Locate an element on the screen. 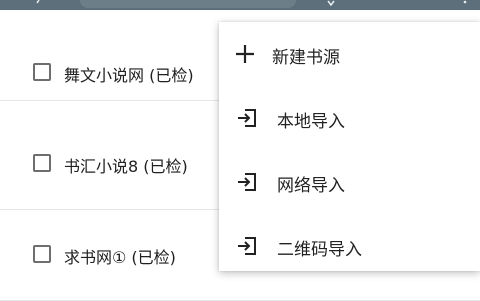  menu-item-qrcode-import: 二维码导入 is located at coordinates (349, 246).